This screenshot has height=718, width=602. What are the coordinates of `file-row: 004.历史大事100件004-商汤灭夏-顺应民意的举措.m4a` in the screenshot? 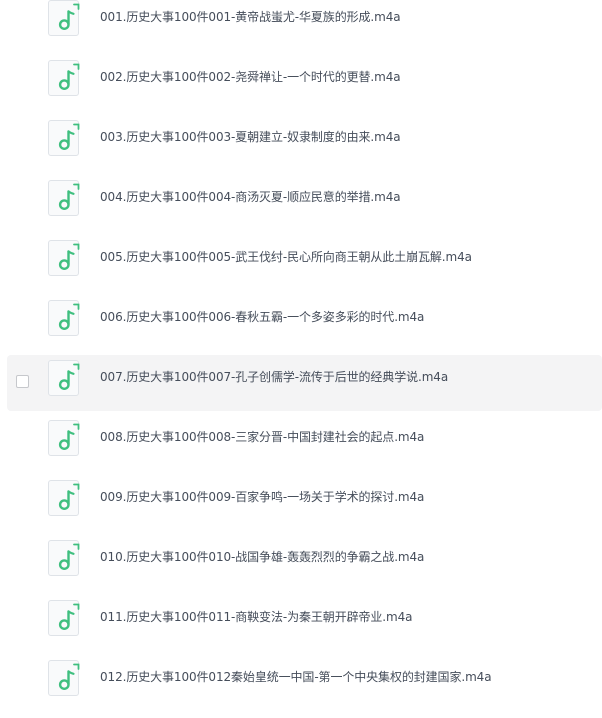 It's located at (304, 203).